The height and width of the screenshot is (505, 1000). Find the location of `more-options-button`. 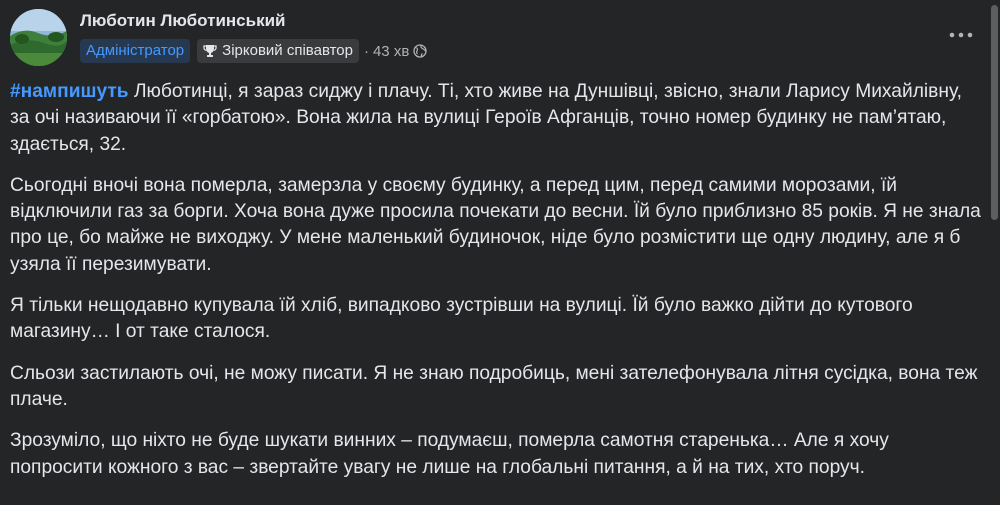

more-options-button is located at coordinates (961, 35).